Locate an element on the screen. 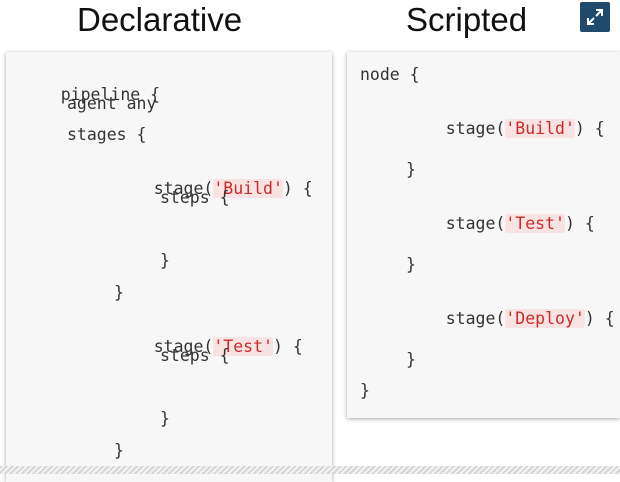 The width and height of the screenshot is (620, 482). code-line-agent: agent any is located at coordinates (112, 103).